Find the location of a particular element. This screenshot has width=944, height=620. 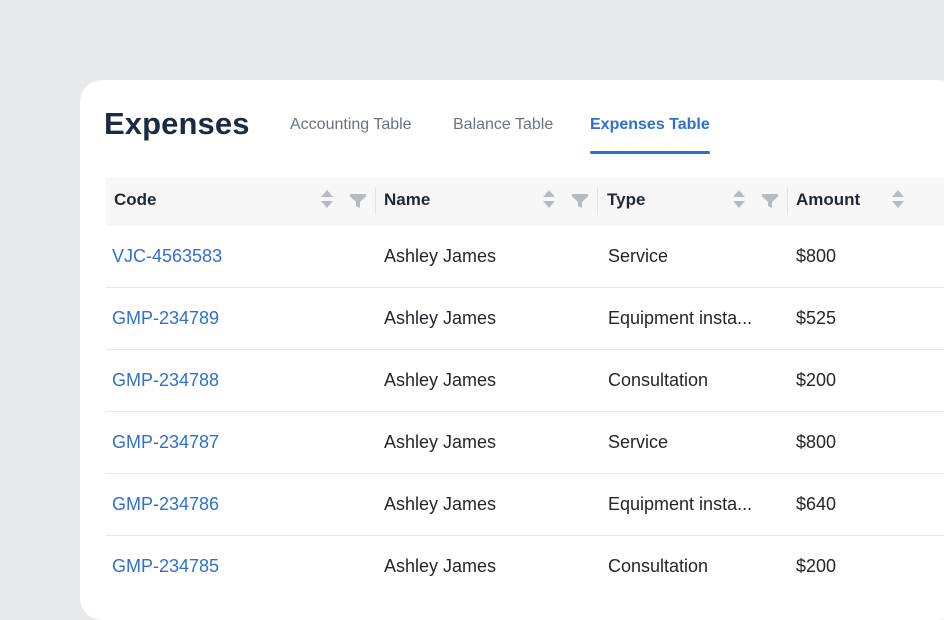

column-header-label: Amount is located at coordinates (828, 199).